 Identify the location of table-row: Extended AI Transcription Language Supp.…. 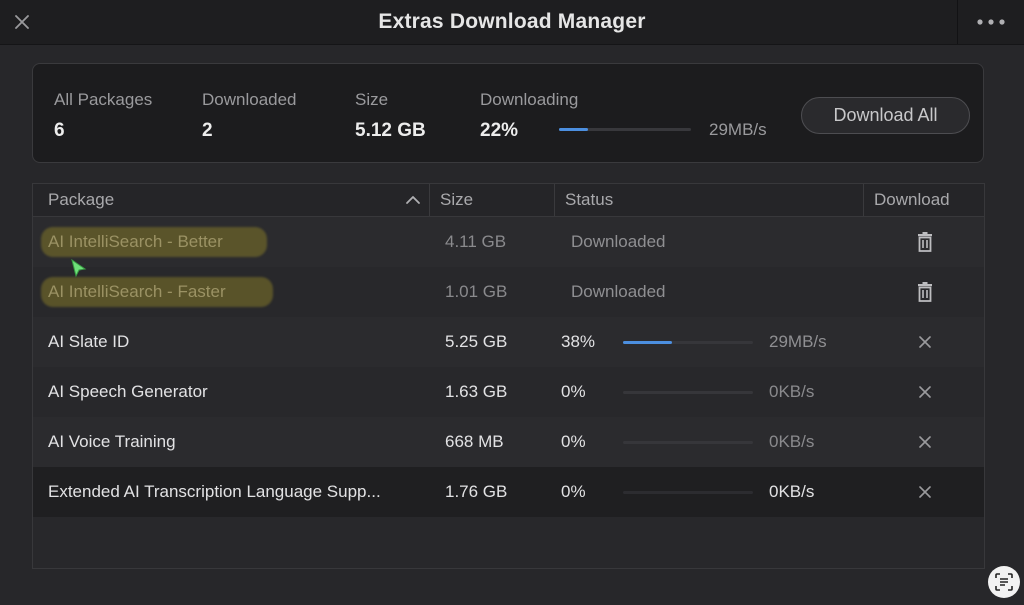
(508, 492).